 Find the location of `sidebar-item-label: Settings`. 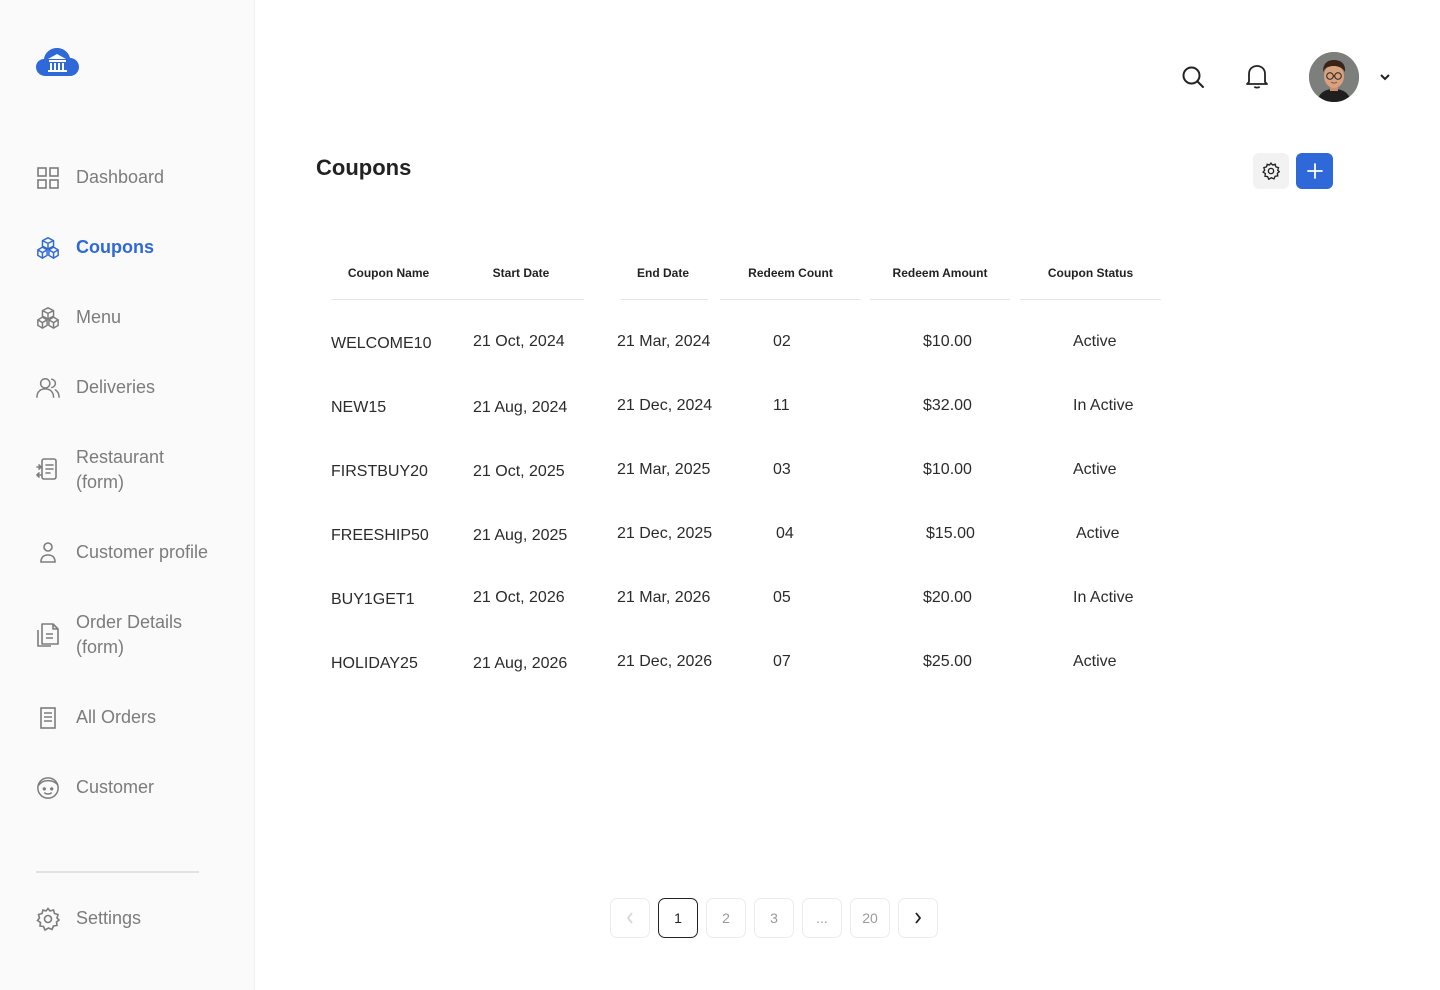

sidebar-item-label: Settings is located at coordinates (109, 918).